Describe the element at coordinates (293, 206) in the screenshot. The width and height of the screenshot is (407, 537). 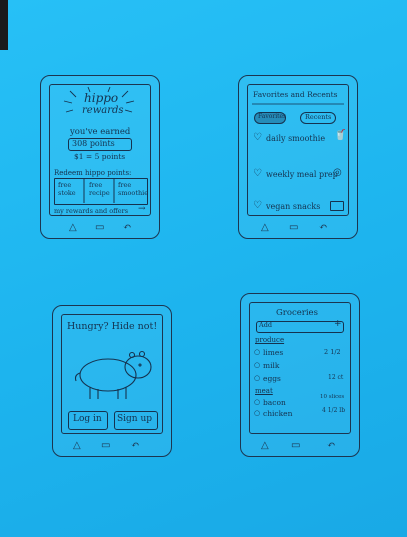
I see `fav-item-vegan-snacks: vegan snacks` at that location.